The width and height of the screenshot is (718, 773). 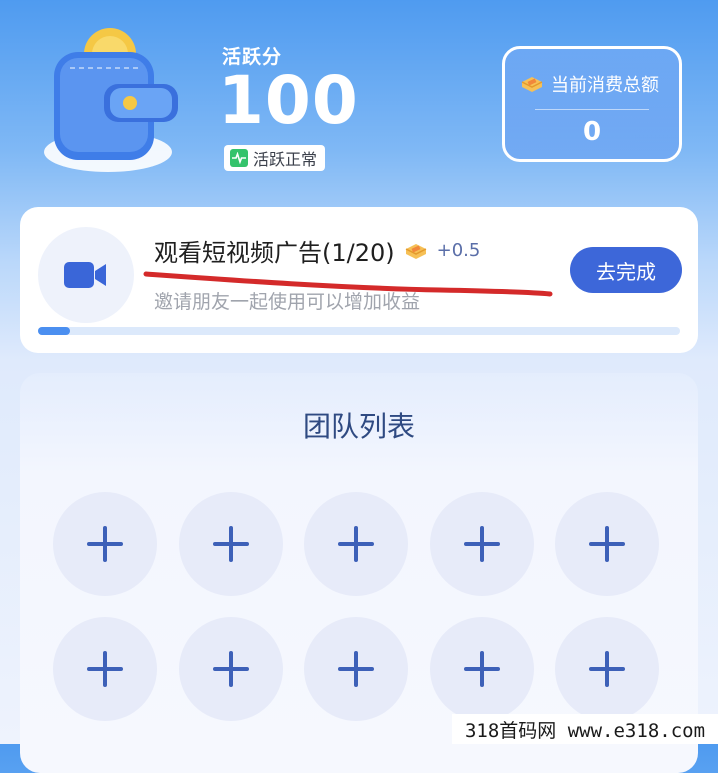 I want to click on task-title-row: 观看短视频广告(1/20) +0.5, so click(x=317, y=250).